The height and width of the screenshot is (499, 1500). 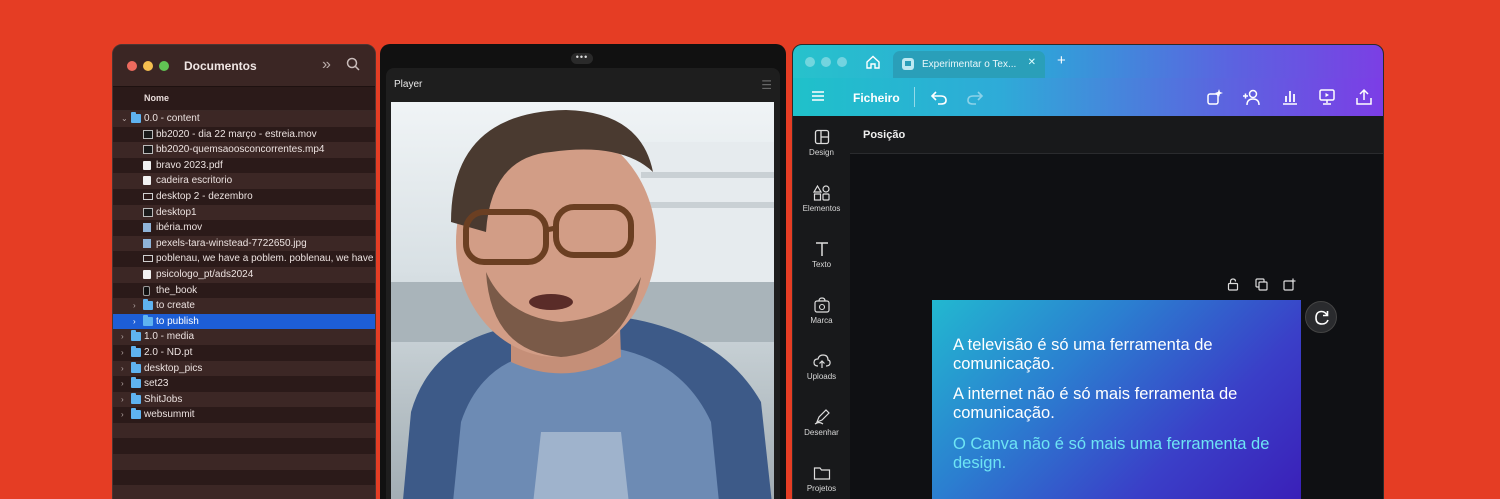 What do you see at coordinates (244, 181) in the screenshot?
I see `file-row: cadeira escritorio` at bounding box center [244, 181].